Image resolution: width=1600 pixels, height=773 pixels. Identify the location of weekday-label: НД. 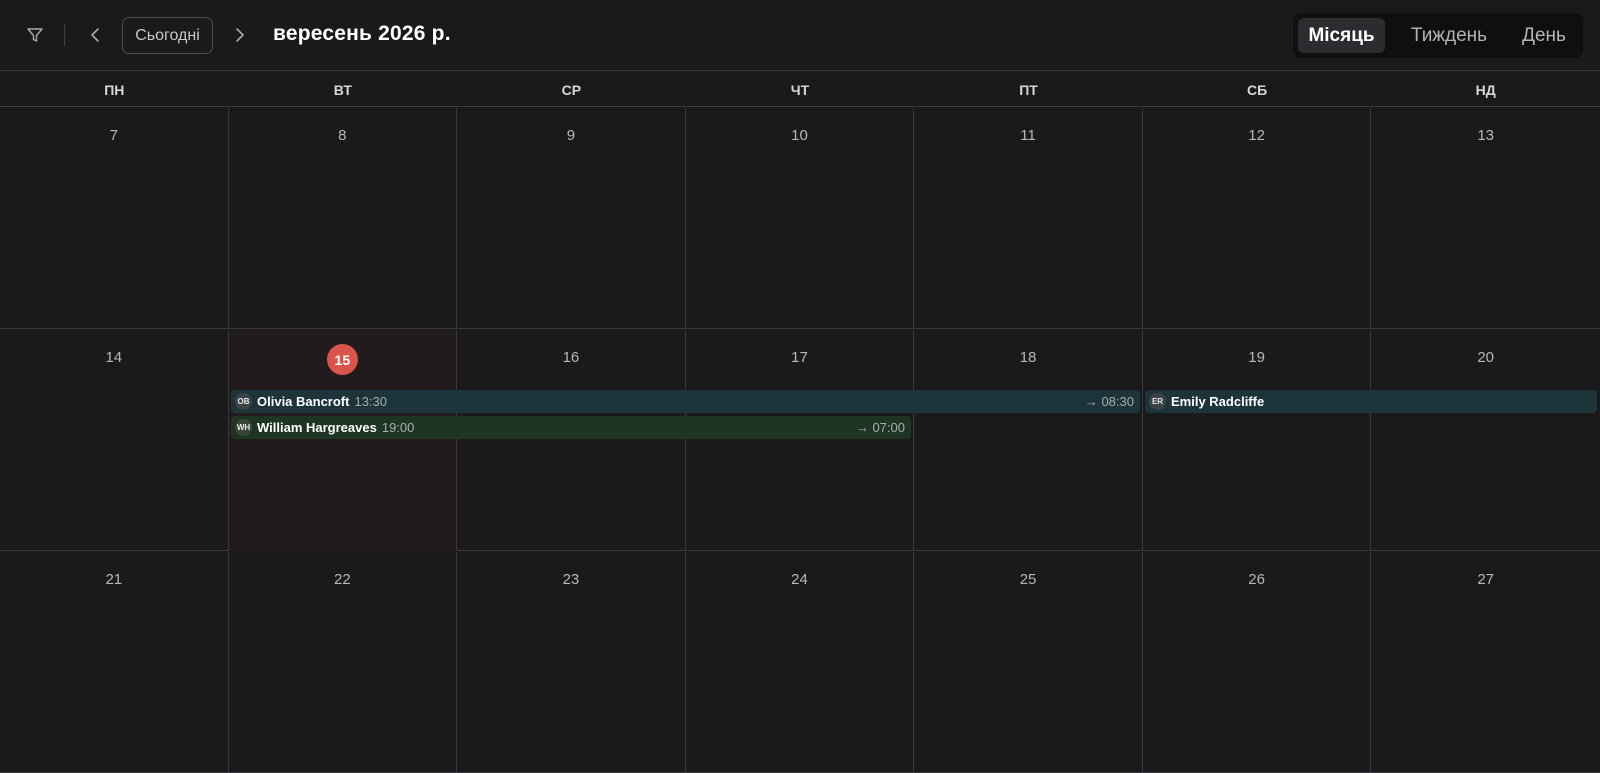
(1485, 89).